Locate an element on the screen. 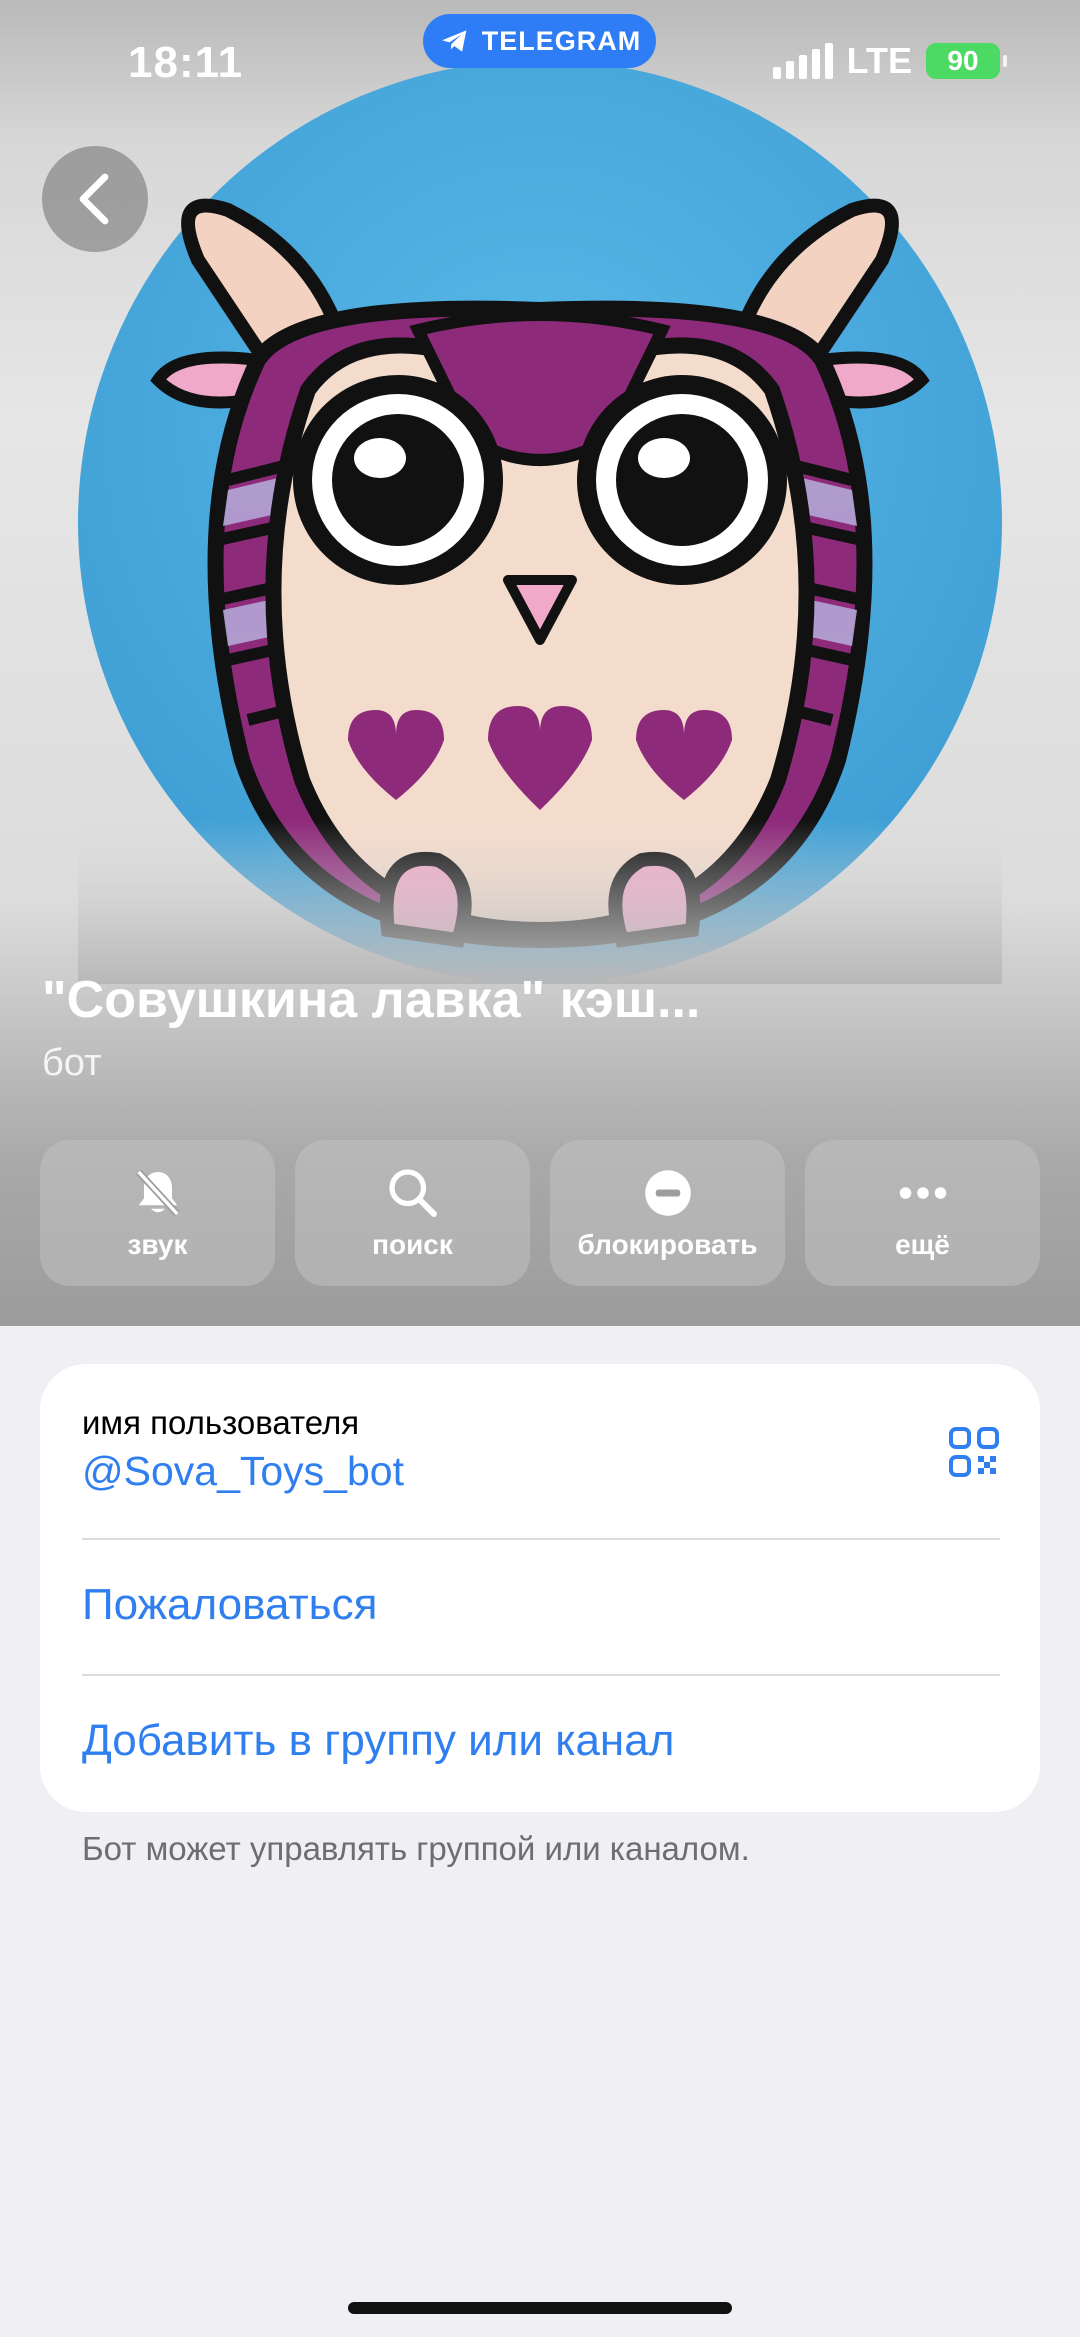  status-bar: 18:11 TELEGRAM LTE 90 is located at coordinates (540, 65).